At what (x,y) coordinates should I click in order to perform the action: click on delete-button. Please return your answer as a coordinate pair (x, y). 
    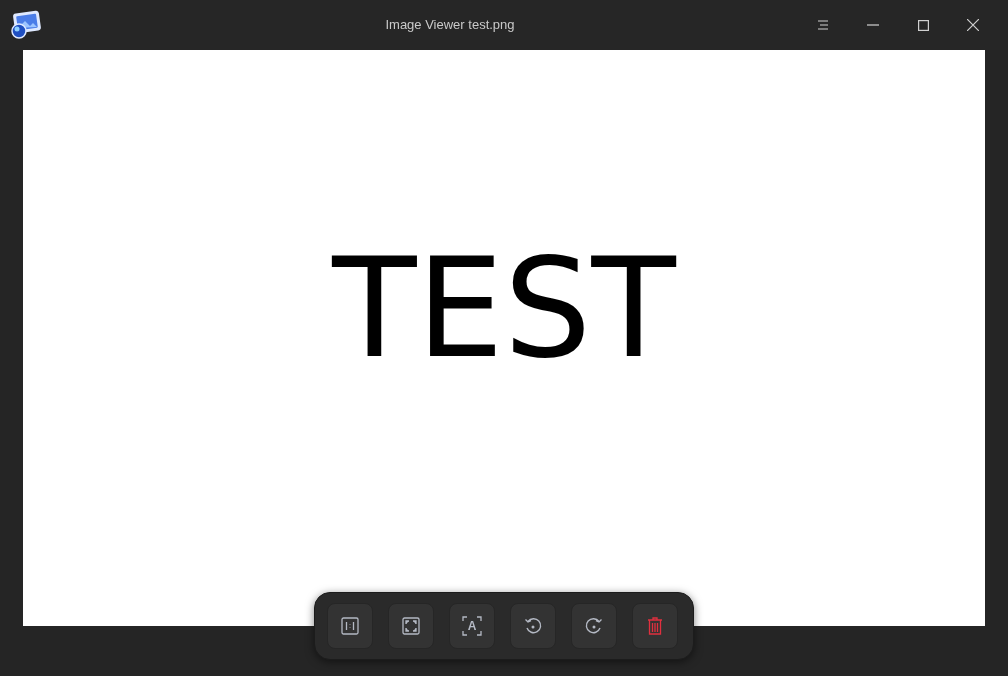
    Looking at the image, I should click on (655, 626).